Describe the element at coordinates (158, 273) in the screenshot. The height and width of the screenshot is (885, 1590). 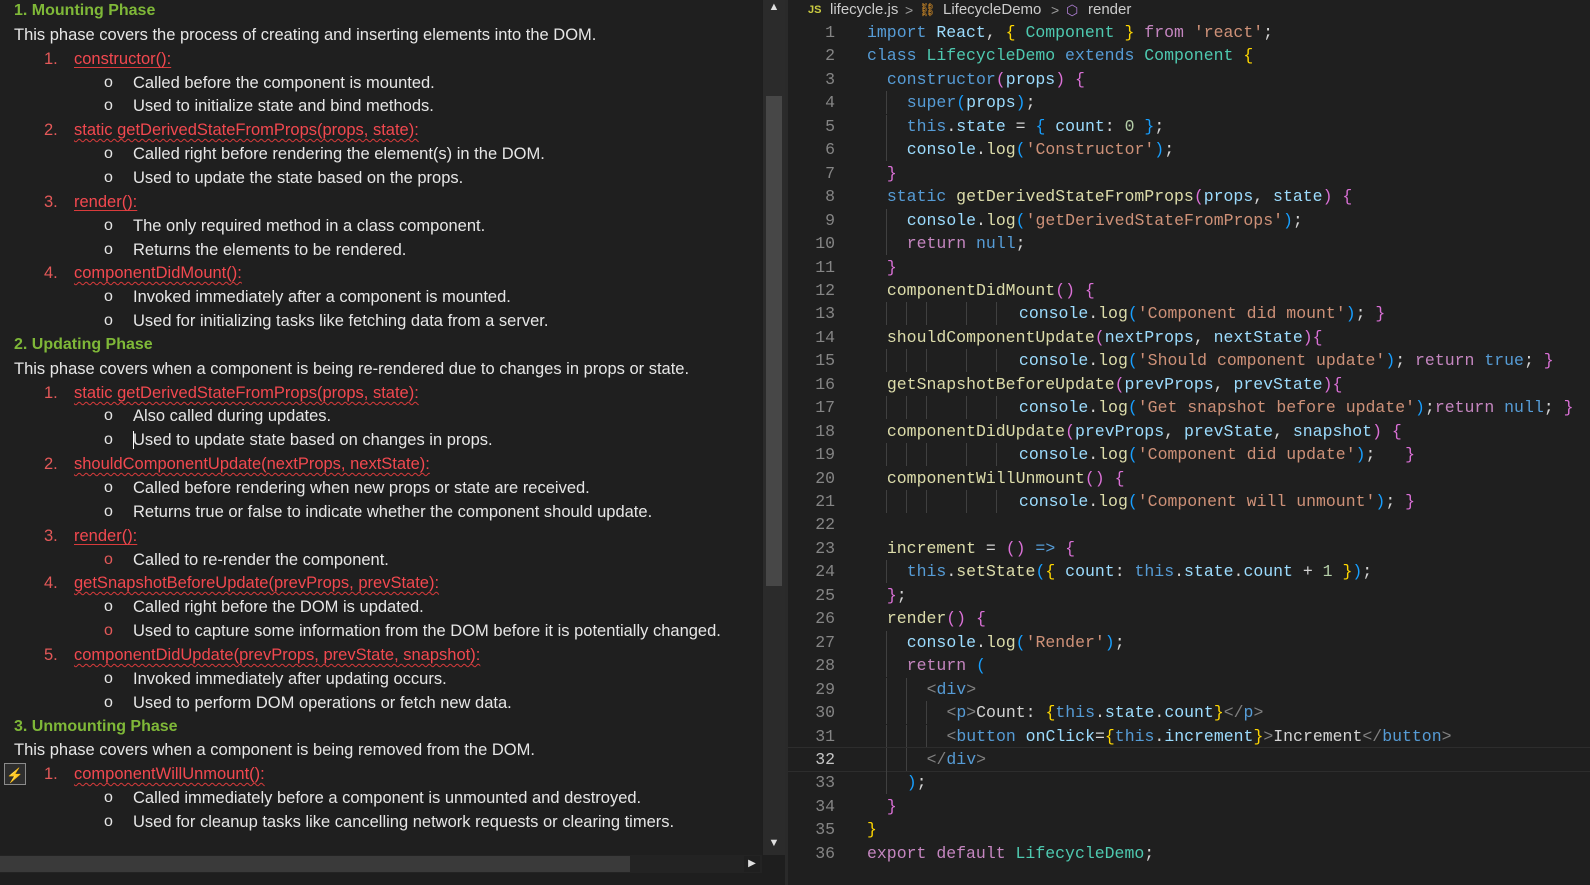
I see `spellcheck-underline: componentDidMount():` at that location.